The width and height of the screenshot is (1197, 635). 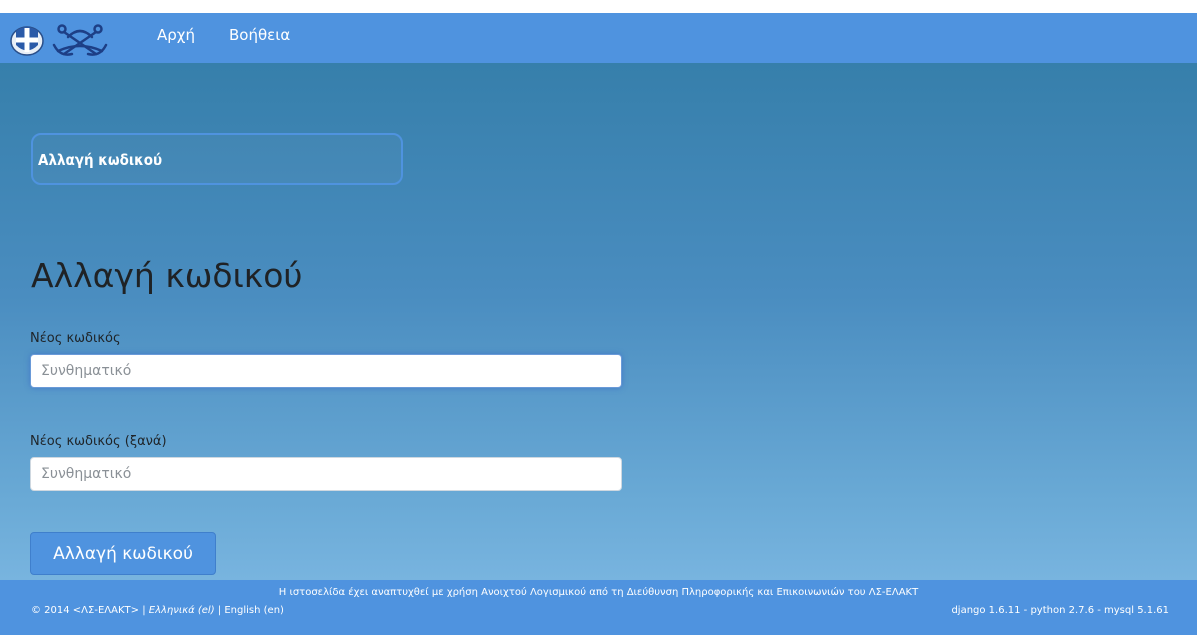 What do you see at coordinates (85, 610) in the screenshot?
I see `footer-copyright: © 2014 <ΛΣ-ΕΛΑΚΤ>` at bounding box center [85, 610].